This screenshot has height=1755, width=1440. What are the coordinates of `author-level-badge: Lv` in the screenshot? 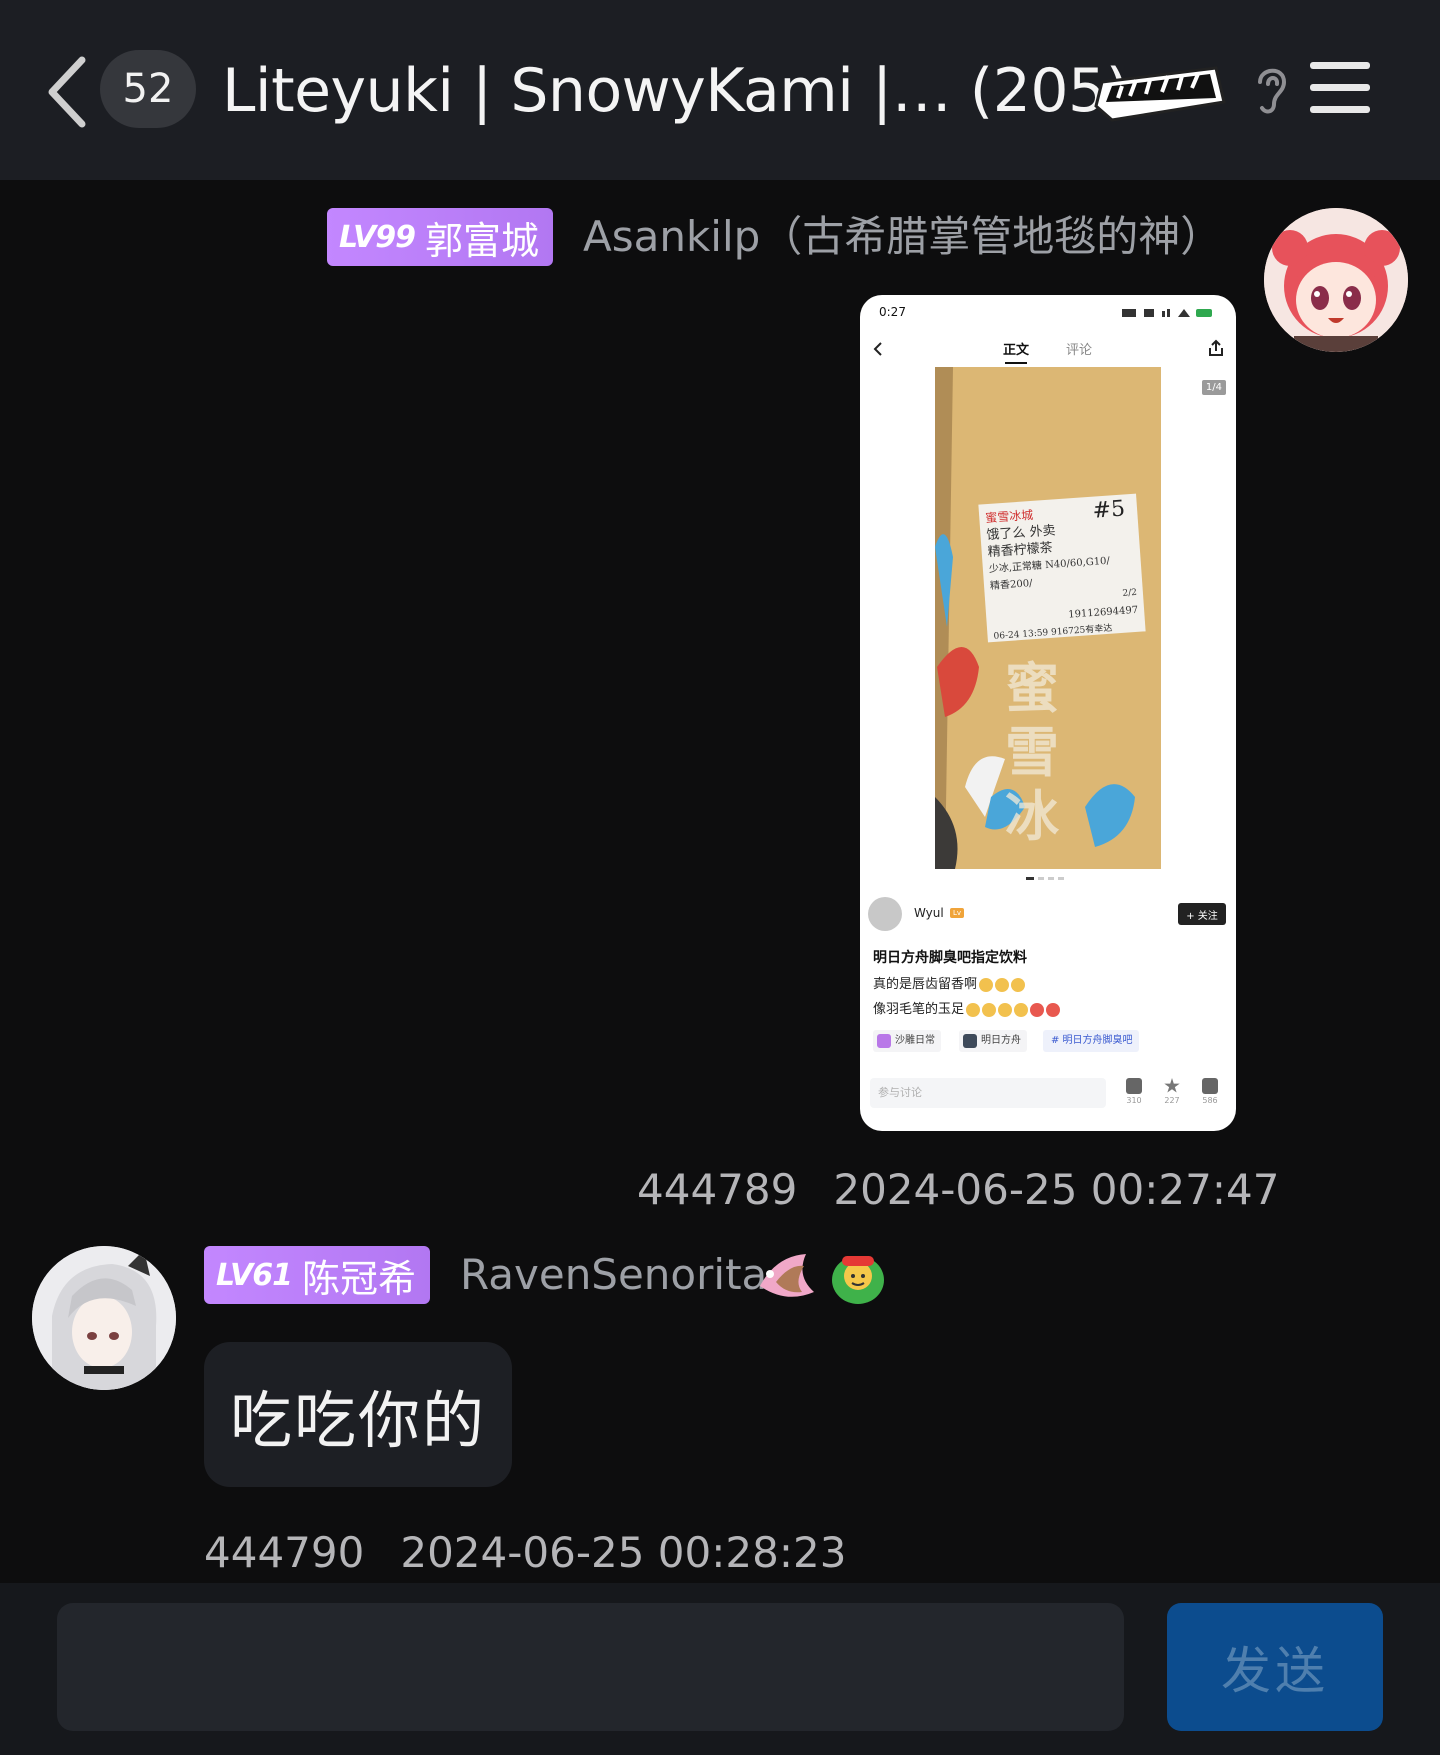 It's located at (957, 913).